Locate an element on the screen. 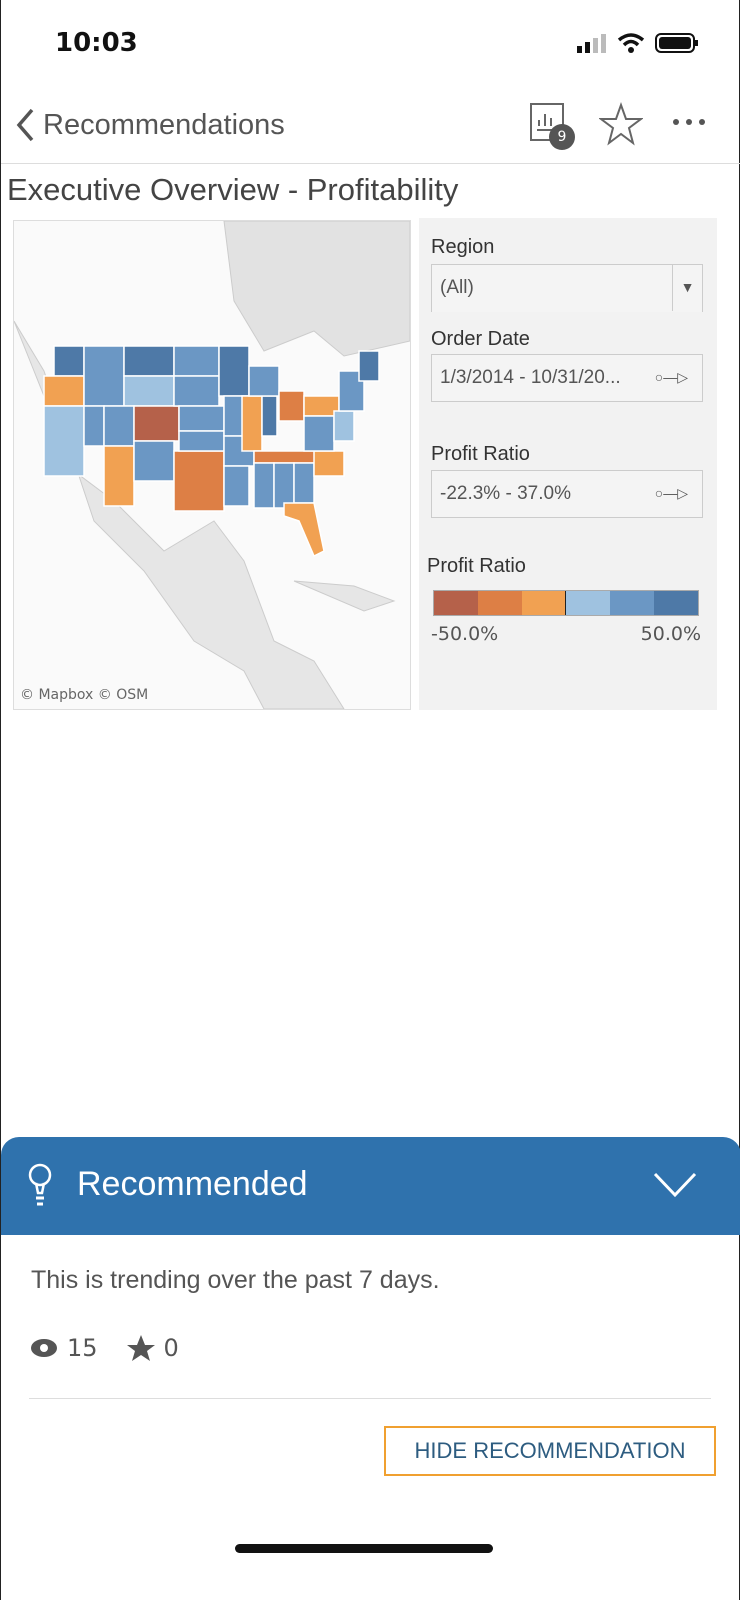  recommended-header: Recommended is located at coordinates (370, 1186).